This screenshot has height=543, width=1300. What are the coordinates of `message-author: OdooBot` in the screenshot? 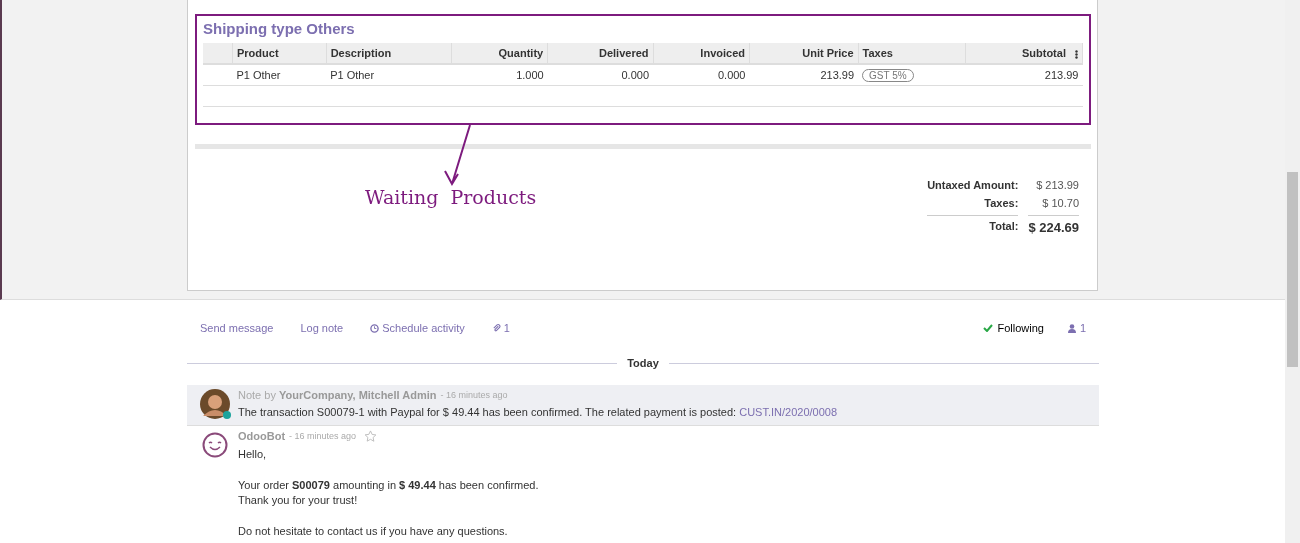 It's located at (262, 436).